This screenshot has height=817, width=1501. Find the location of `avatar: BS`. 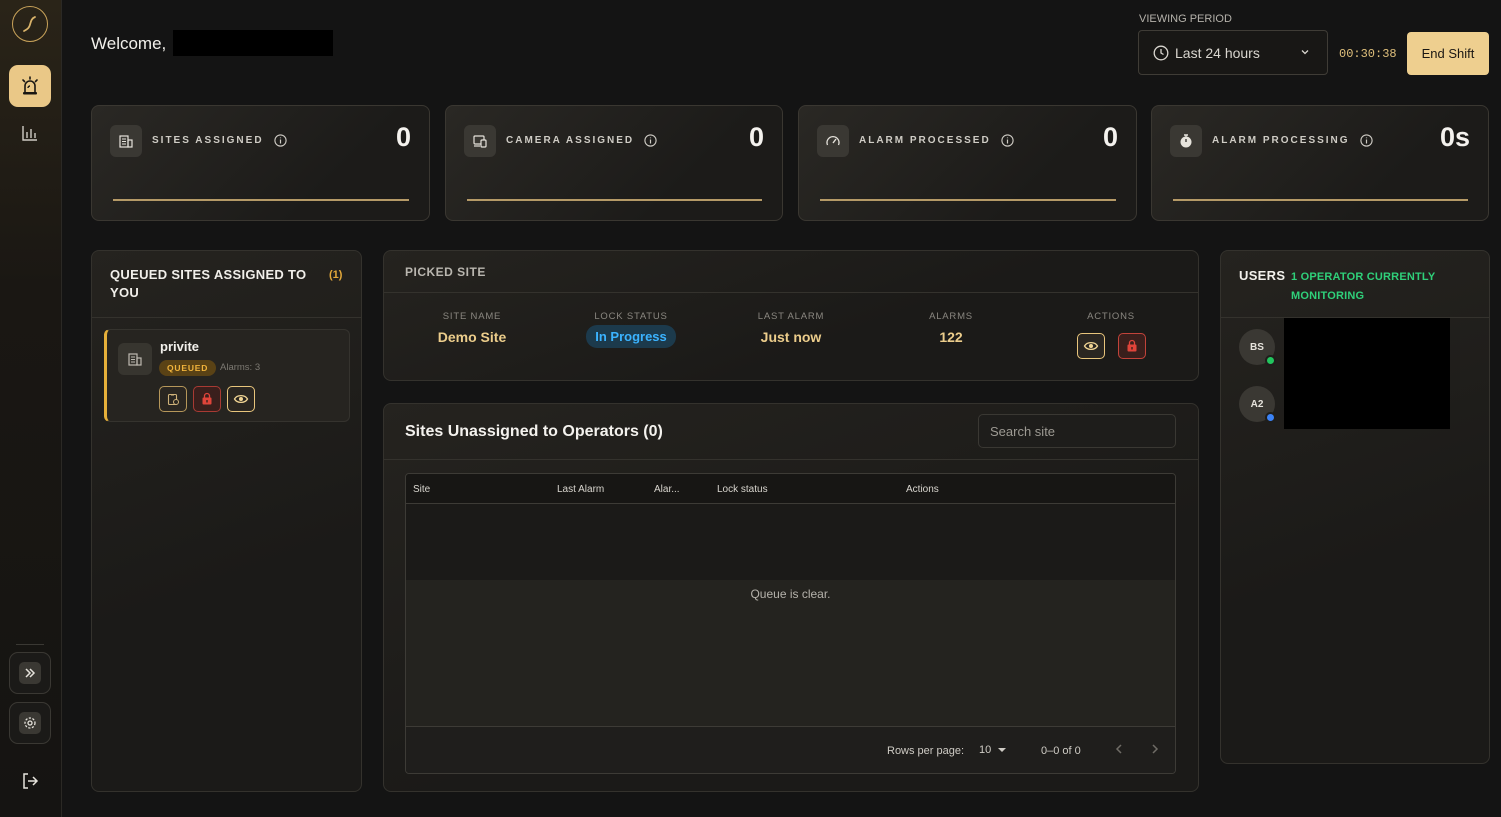

avatar: BS is located at coordinates (1257, 347).